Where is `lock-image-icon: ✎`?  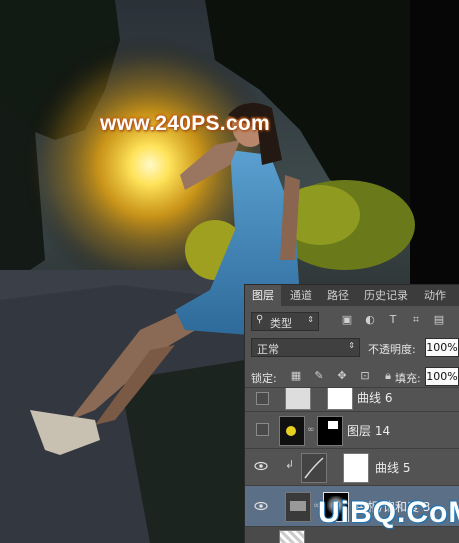
lock-image-icon: ✎ is located at coordinates (319, 376).